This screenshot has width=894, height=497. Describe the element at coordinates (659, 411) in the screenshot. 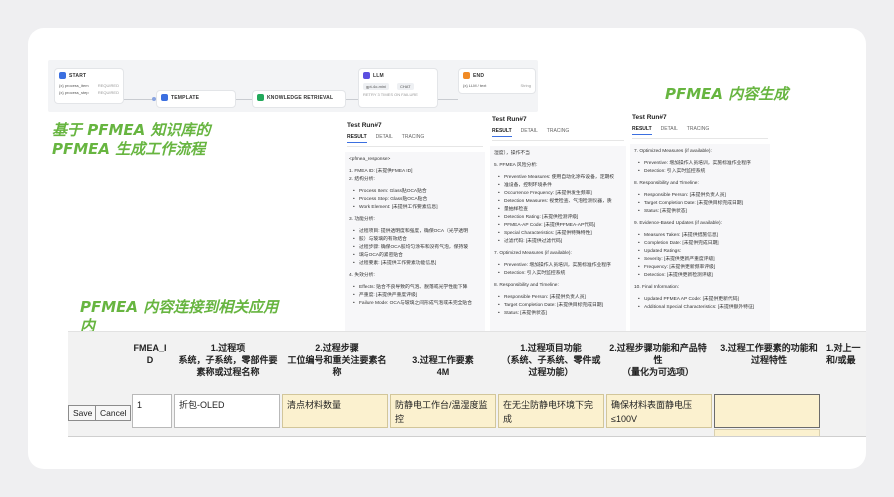

I see `step-function-field: 确保材料表面静电压 ≤100V` at that location.